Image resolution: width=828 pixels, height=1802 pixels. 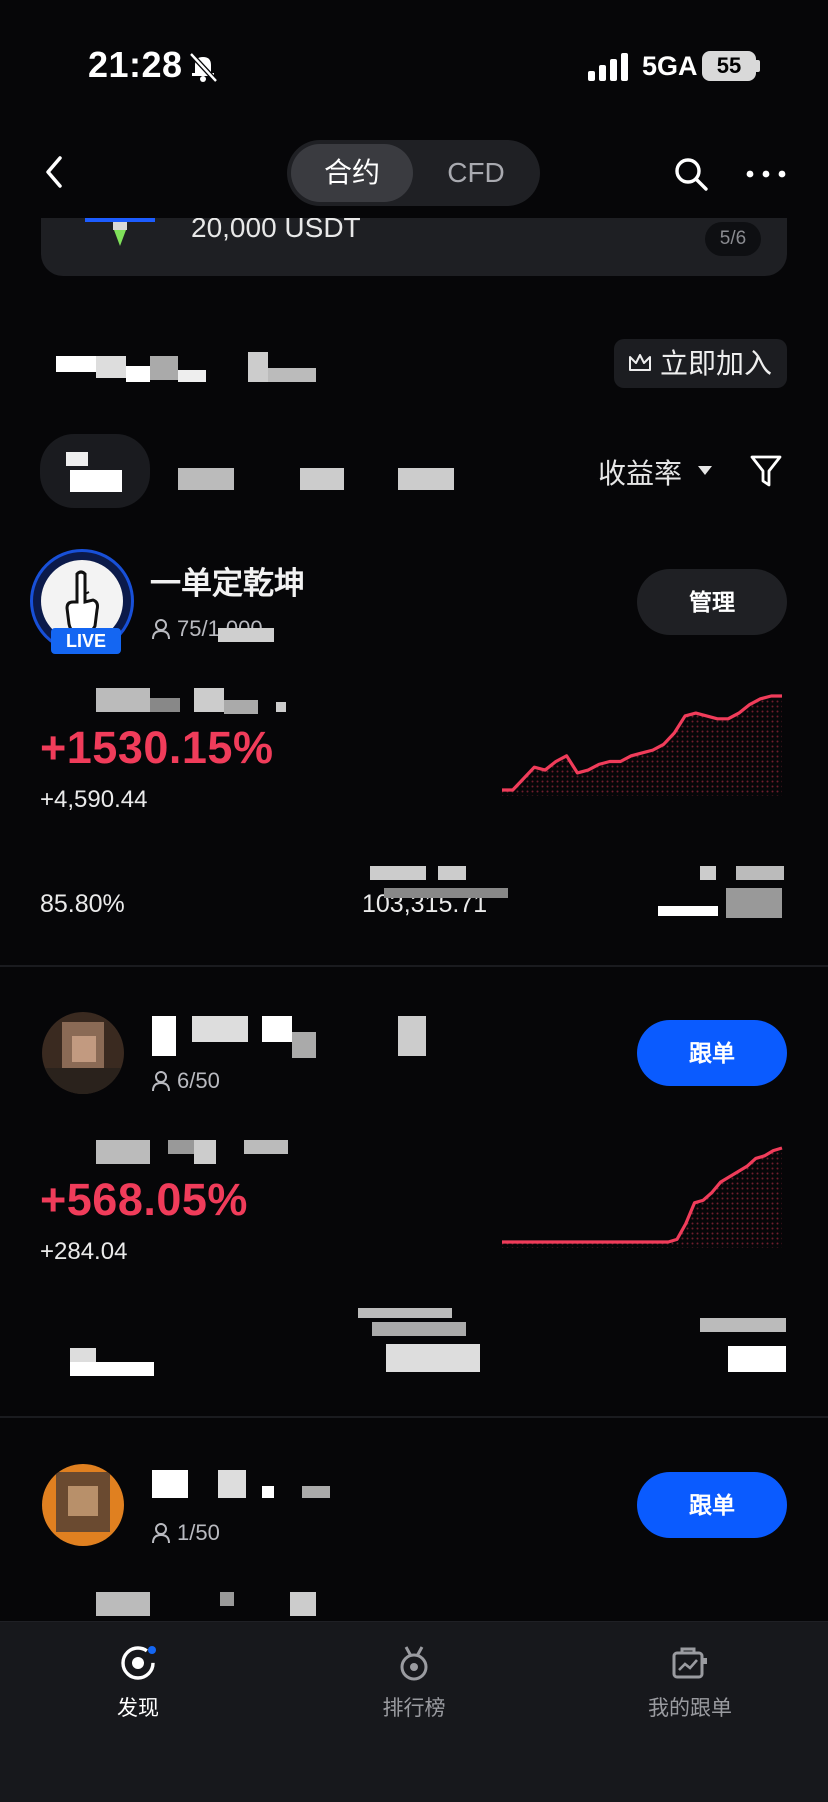 What do you see at coordinates (144, 1199) in the screenshot?
I see `roi-value: +568.05%` at bounding box center [144, 1199].